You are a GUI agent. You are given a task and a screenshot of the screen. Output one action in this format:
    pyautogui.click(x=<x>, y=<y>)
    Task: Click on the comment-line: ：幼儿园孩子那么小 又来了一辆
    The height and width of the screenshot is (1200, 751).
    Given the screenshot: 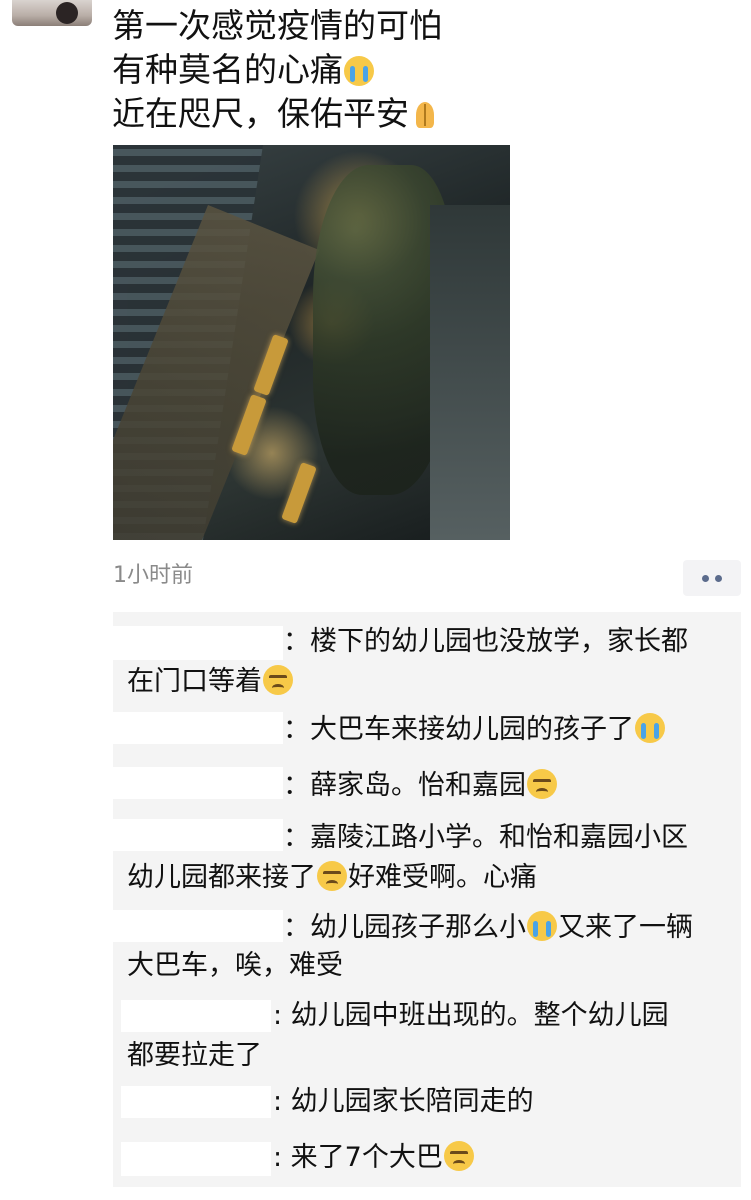 What is the action you would take?
    pyautogui.click(x=488, y=927)
    